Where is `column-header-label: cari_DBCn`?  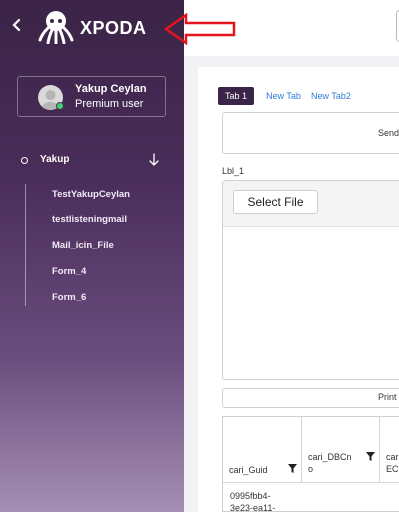 column-header-label: cari_DBCn is located at coordinates (330, 457).